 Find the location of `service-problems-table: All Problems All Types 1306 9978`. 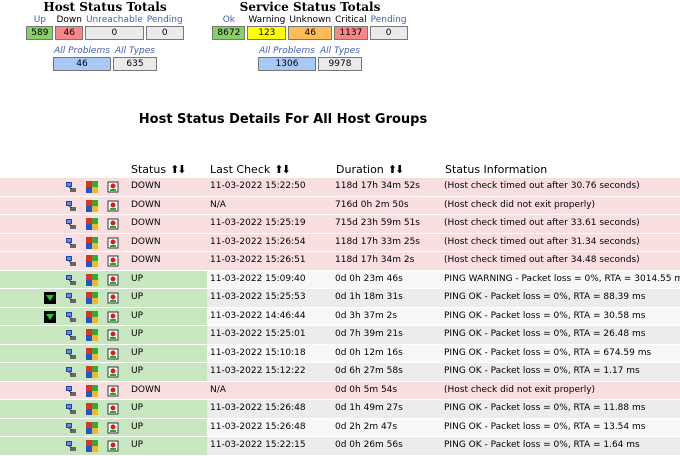

service-problems-table: All Problems All Types 1306 9978 is located at coordinates (310, 58).